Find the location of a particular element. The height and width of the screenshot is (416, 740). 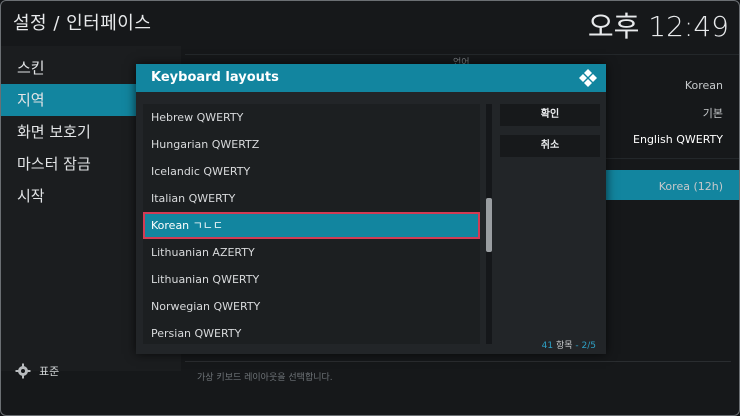

dialog-title: Keyboard layouts is located at coordinates (215, 77).